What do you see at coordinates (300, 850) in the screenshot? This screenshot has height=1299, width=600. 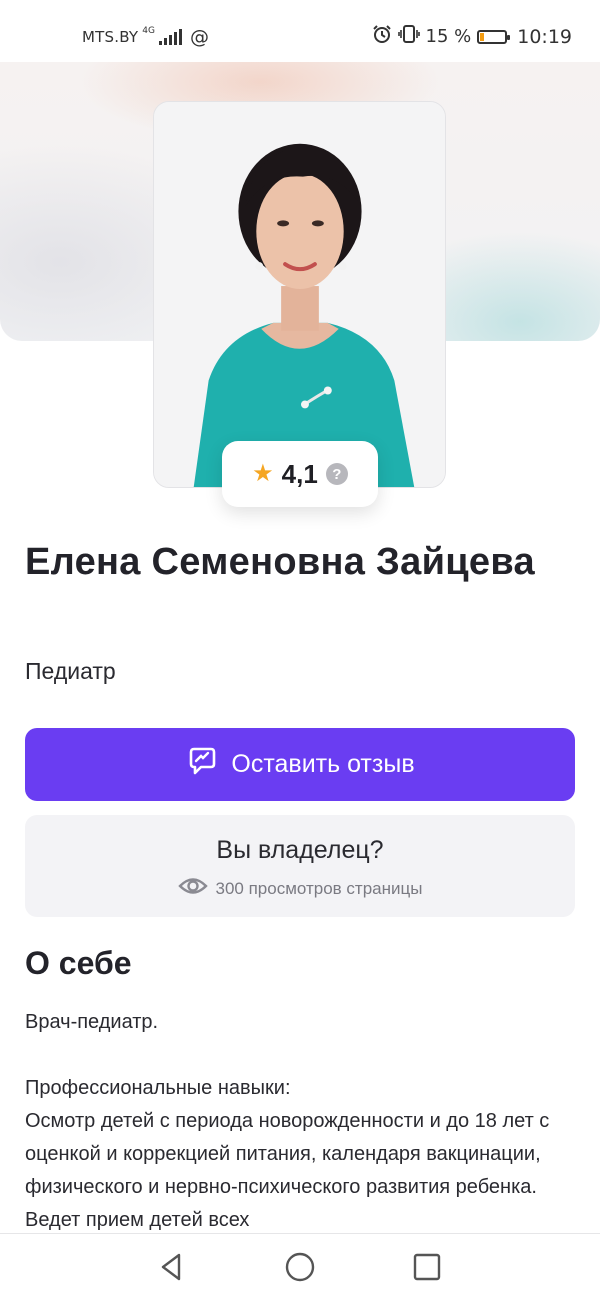 I see `owner-claim-title: Вы владелец?` at bounding box center [300, 850].